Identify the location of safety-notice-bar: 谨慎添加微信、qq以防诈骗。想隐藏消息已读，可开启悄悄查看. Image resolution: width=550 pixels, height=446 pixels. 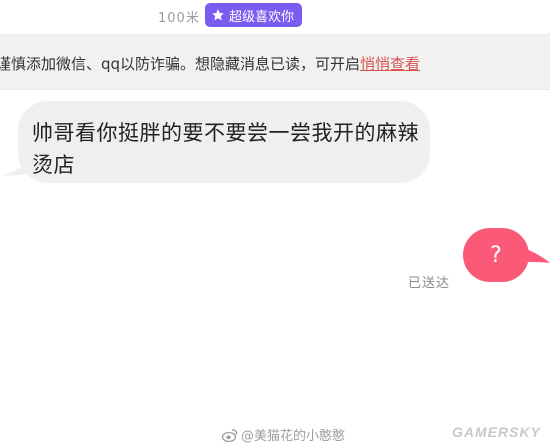
(275, 62).